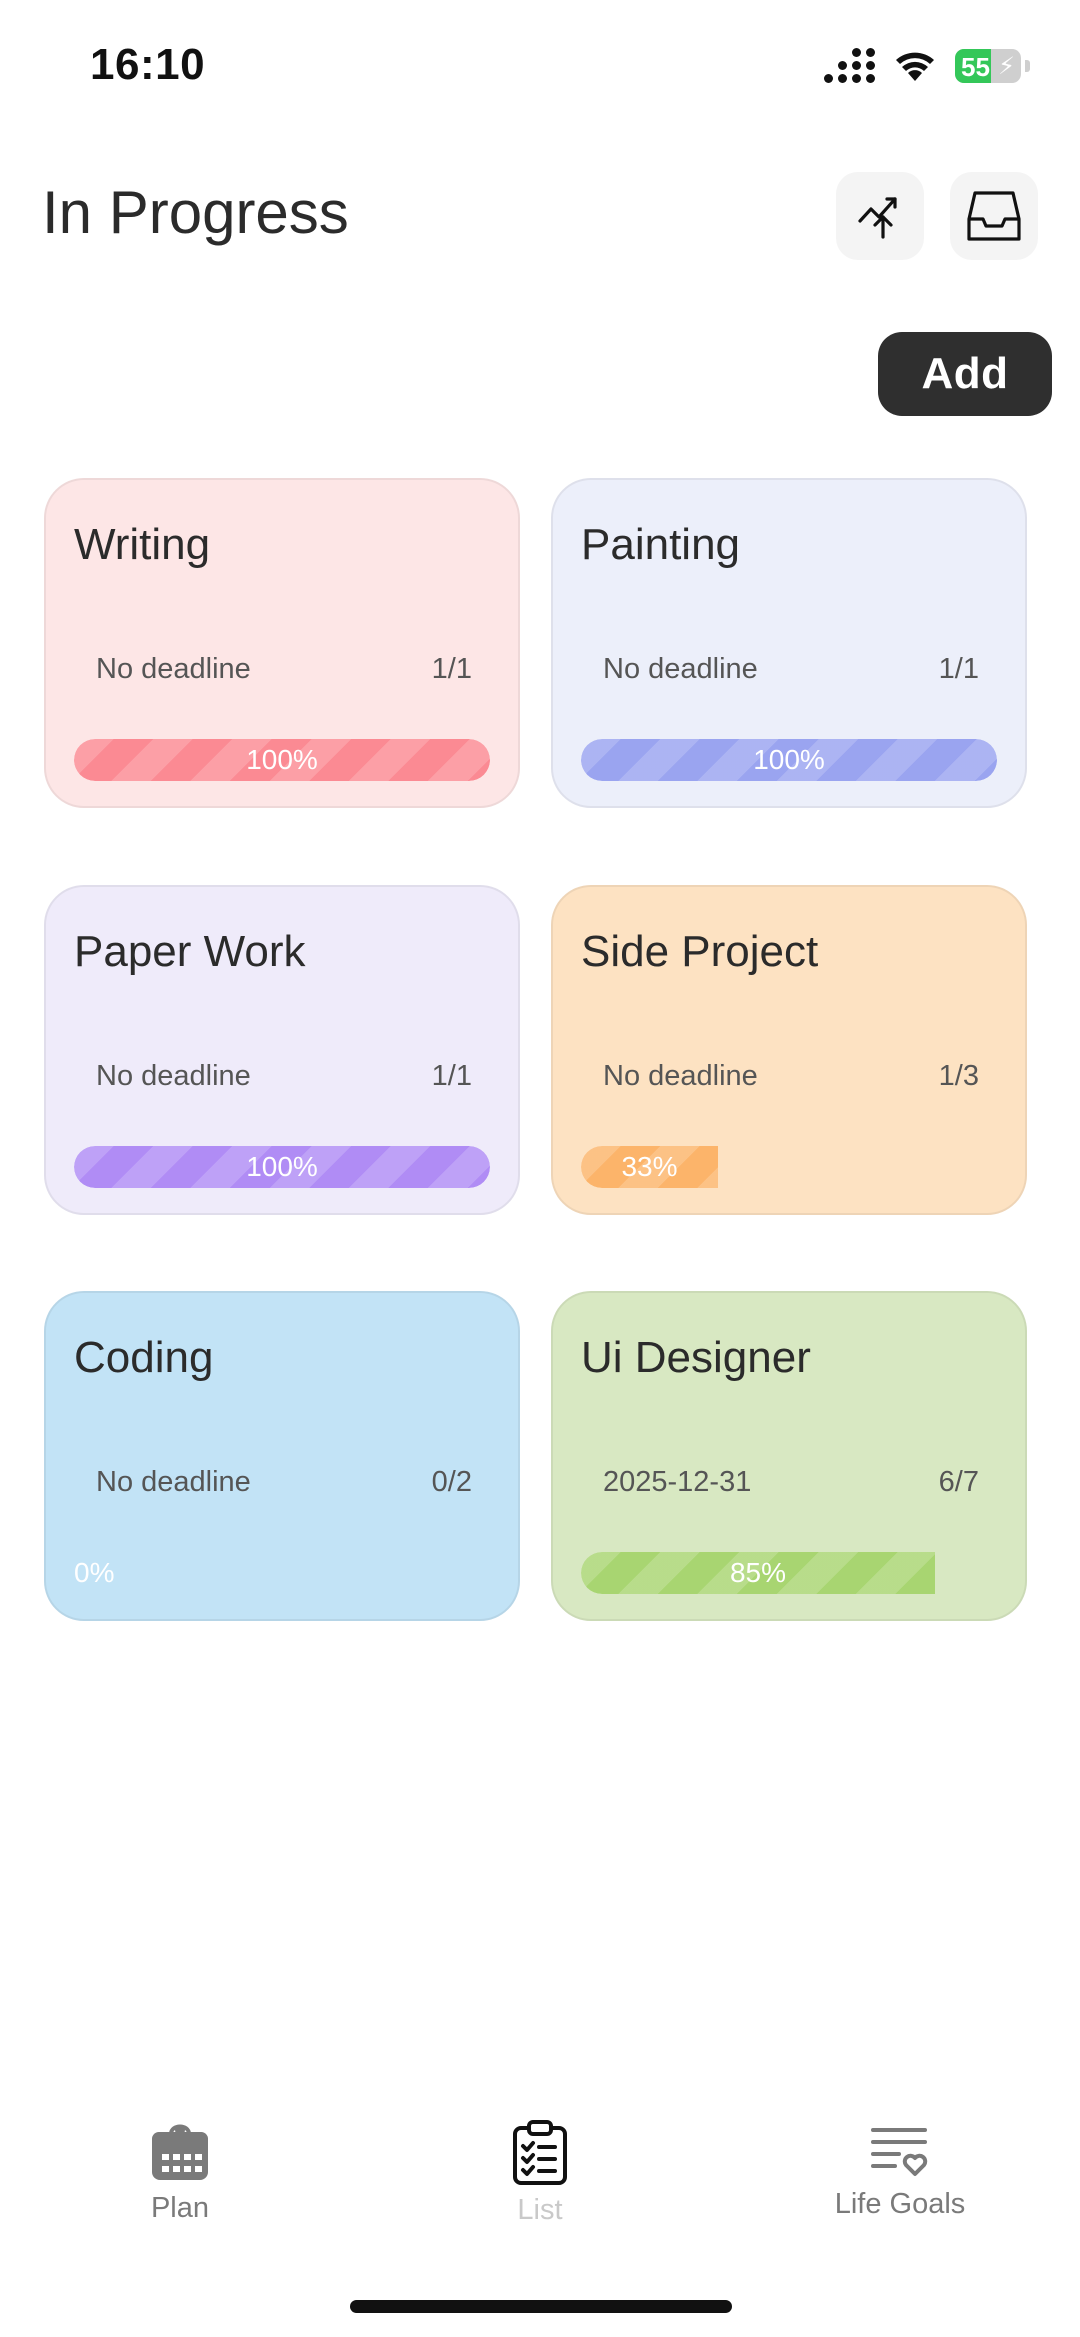 The height and width of the screenshot is (2337, 1080). Describe the element at coordinates (758, 1572) in the screenshot. I see `progress-label: 85%` at that location.